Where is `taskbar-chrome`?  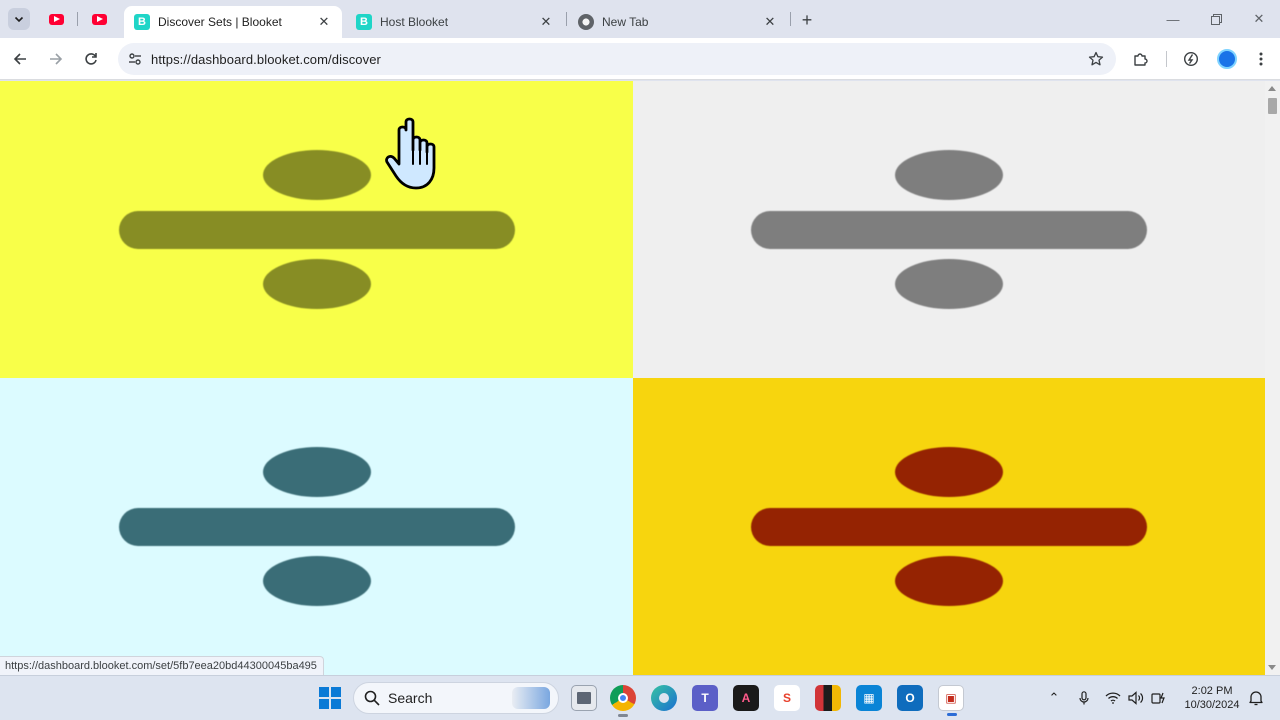
taskbar-chrome is located at coordinates (623, 701).